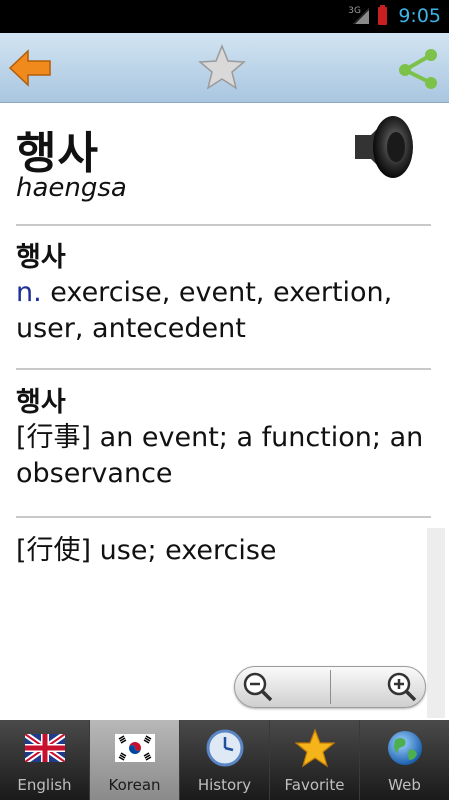  Describe the element at coordinates (44, 785) in the screenshot. I see `tab-label: English` at that location.